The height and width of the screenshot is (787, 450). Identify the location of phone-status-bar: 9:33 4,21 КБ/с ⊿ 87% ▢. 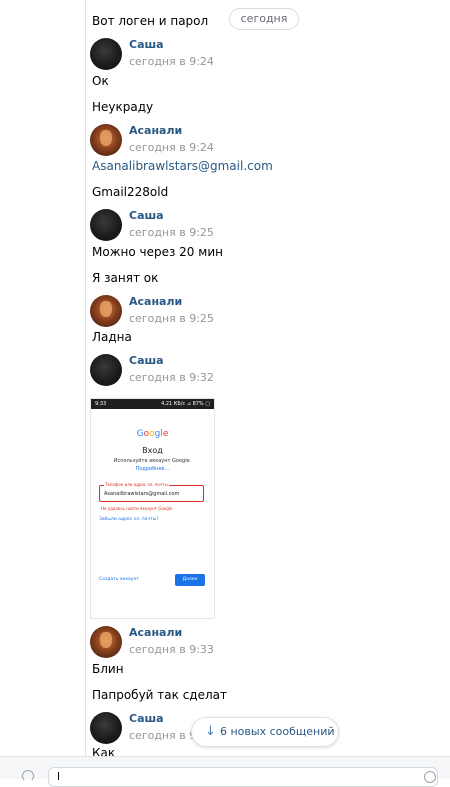
(152, 404).